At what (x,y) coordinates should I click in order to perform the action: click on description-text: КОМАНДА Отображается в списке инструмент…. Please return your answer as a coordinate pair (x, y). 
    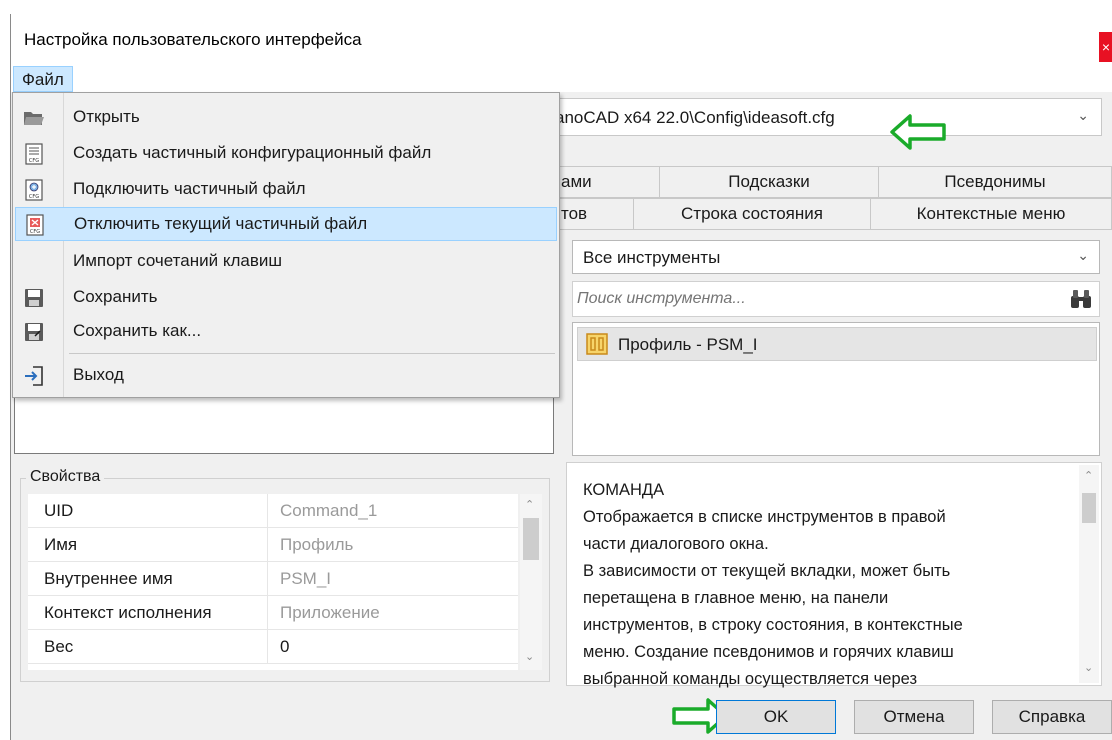
    Looking at the image, I should click on (828, 585).